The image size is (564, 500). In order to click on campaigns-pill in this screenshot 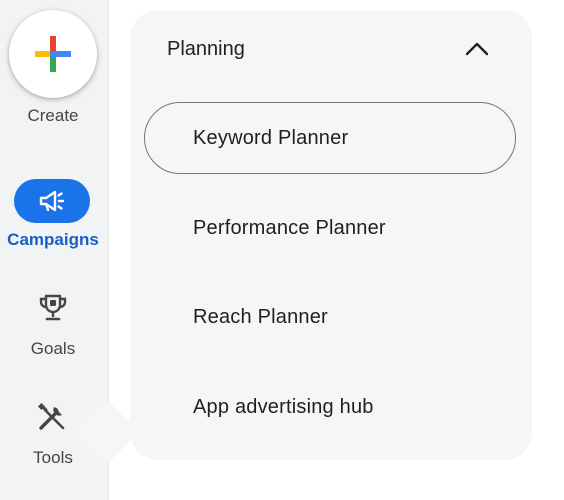, I will do `click(52, 201)`.